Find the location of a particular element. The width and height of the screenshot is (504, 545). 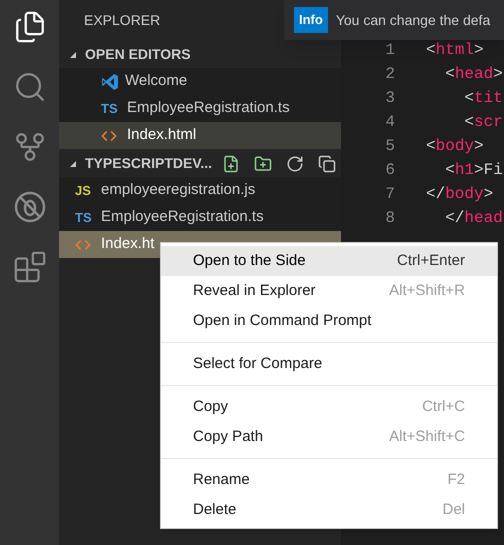

notification-message: You can change the defa is located at coordinates (413, 20).